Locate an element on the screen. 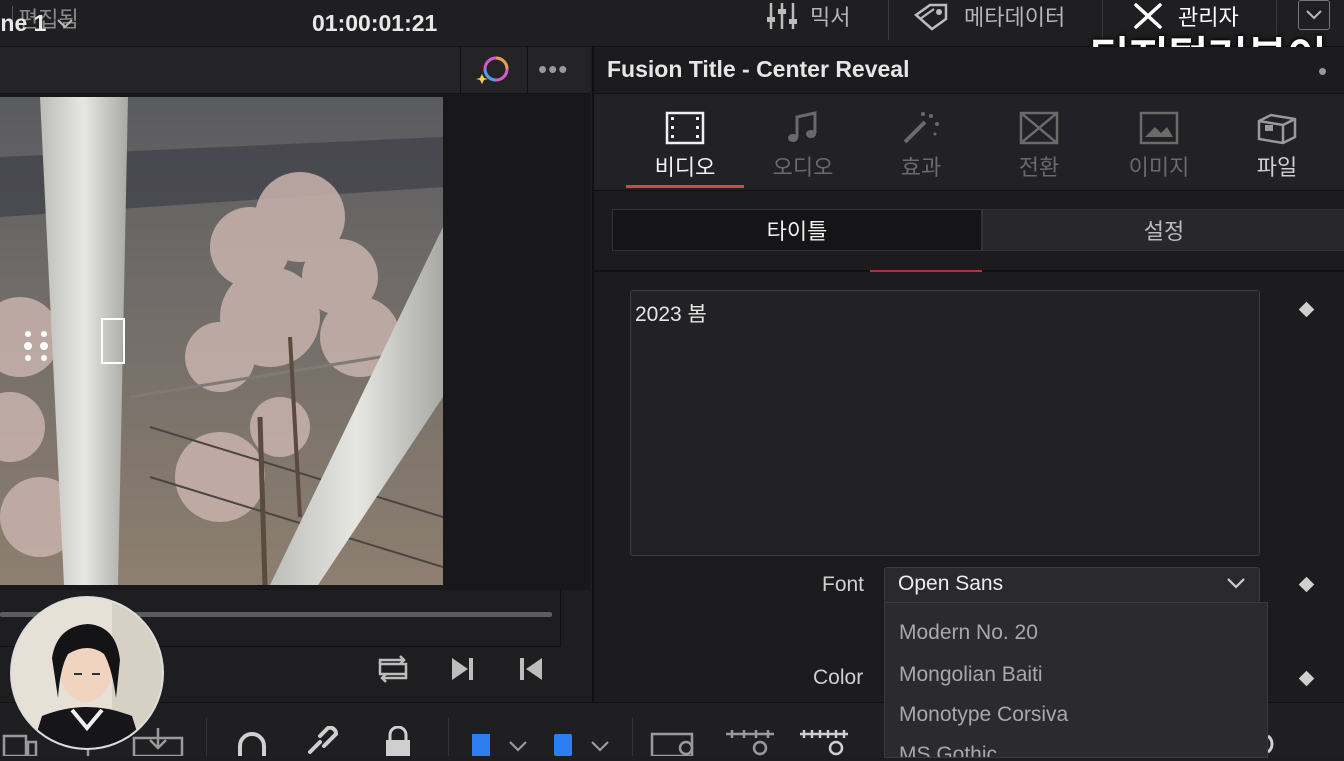 This screenshot has height=761, width=1344. metadata-button: 메타데이터 is located at coordinates (988, 16).